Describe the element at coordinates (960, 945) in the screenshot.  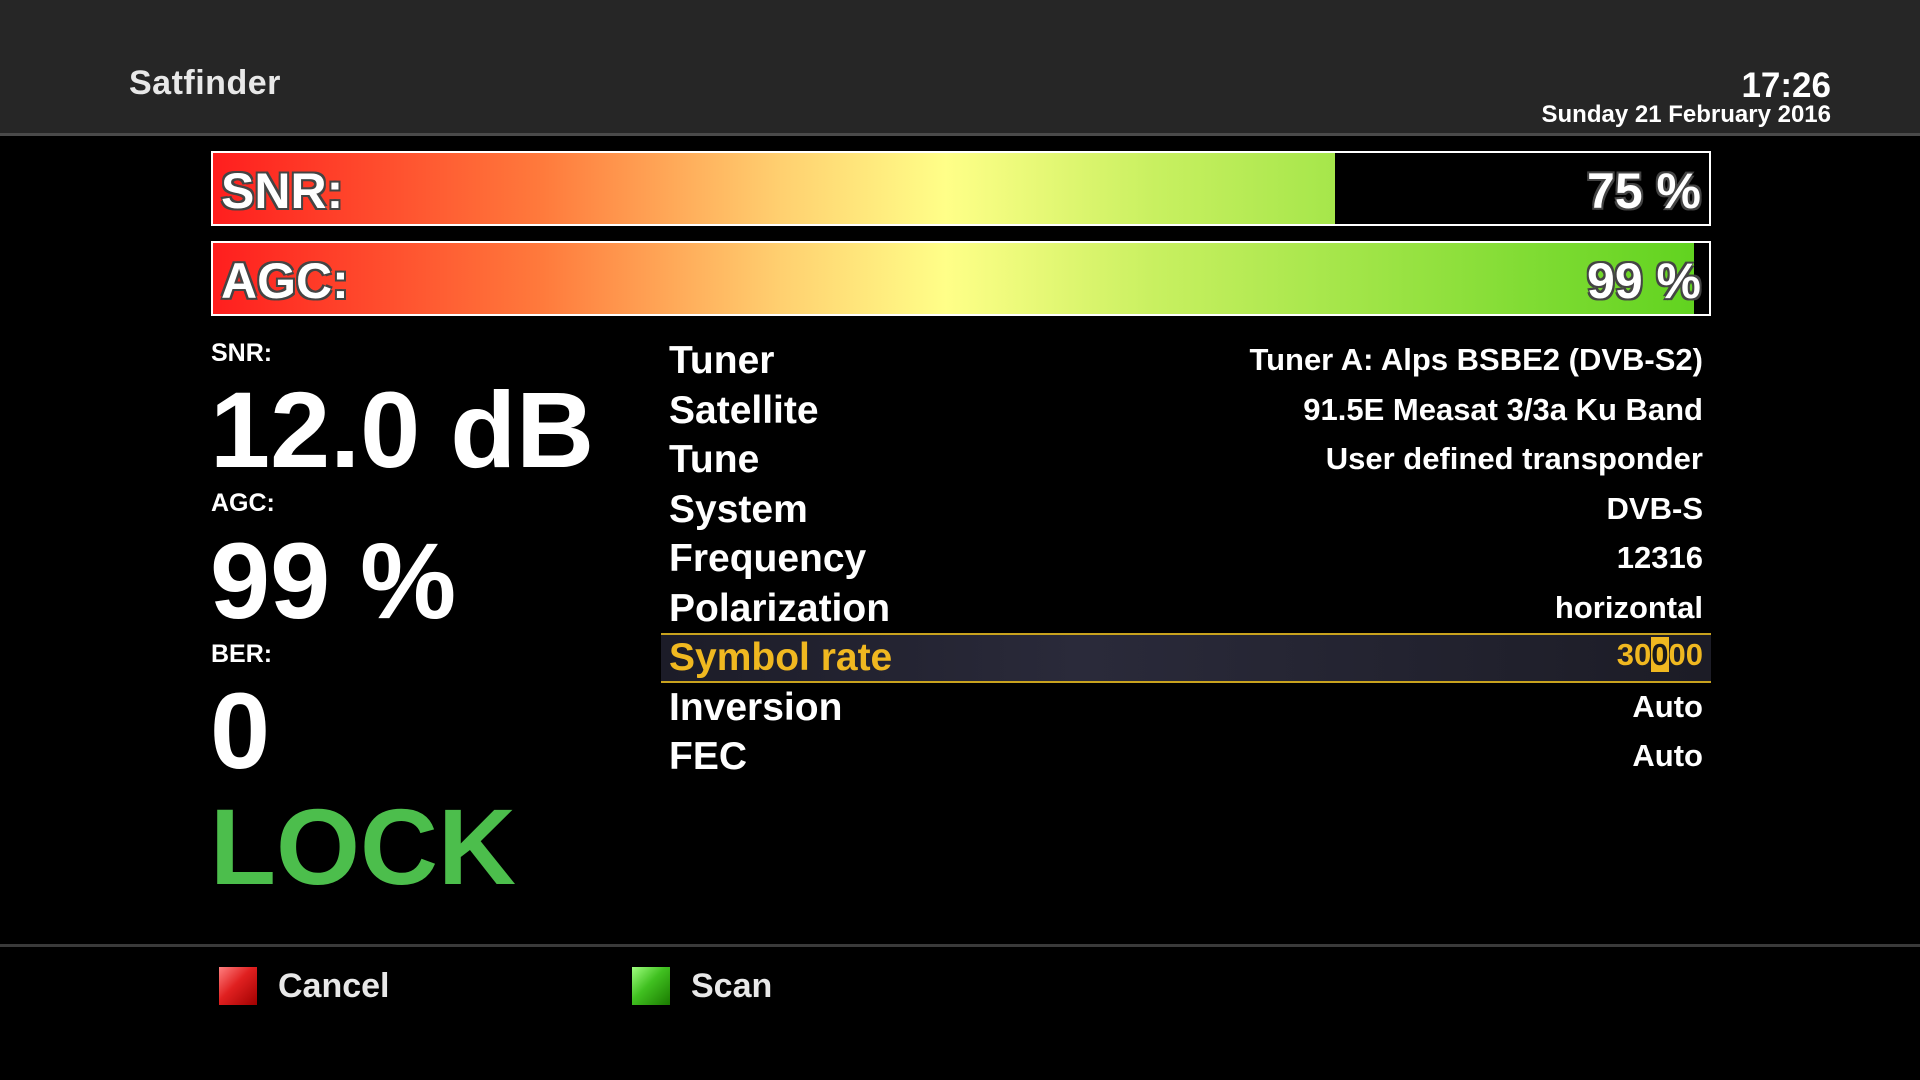
I see `footer-divider` at that location.